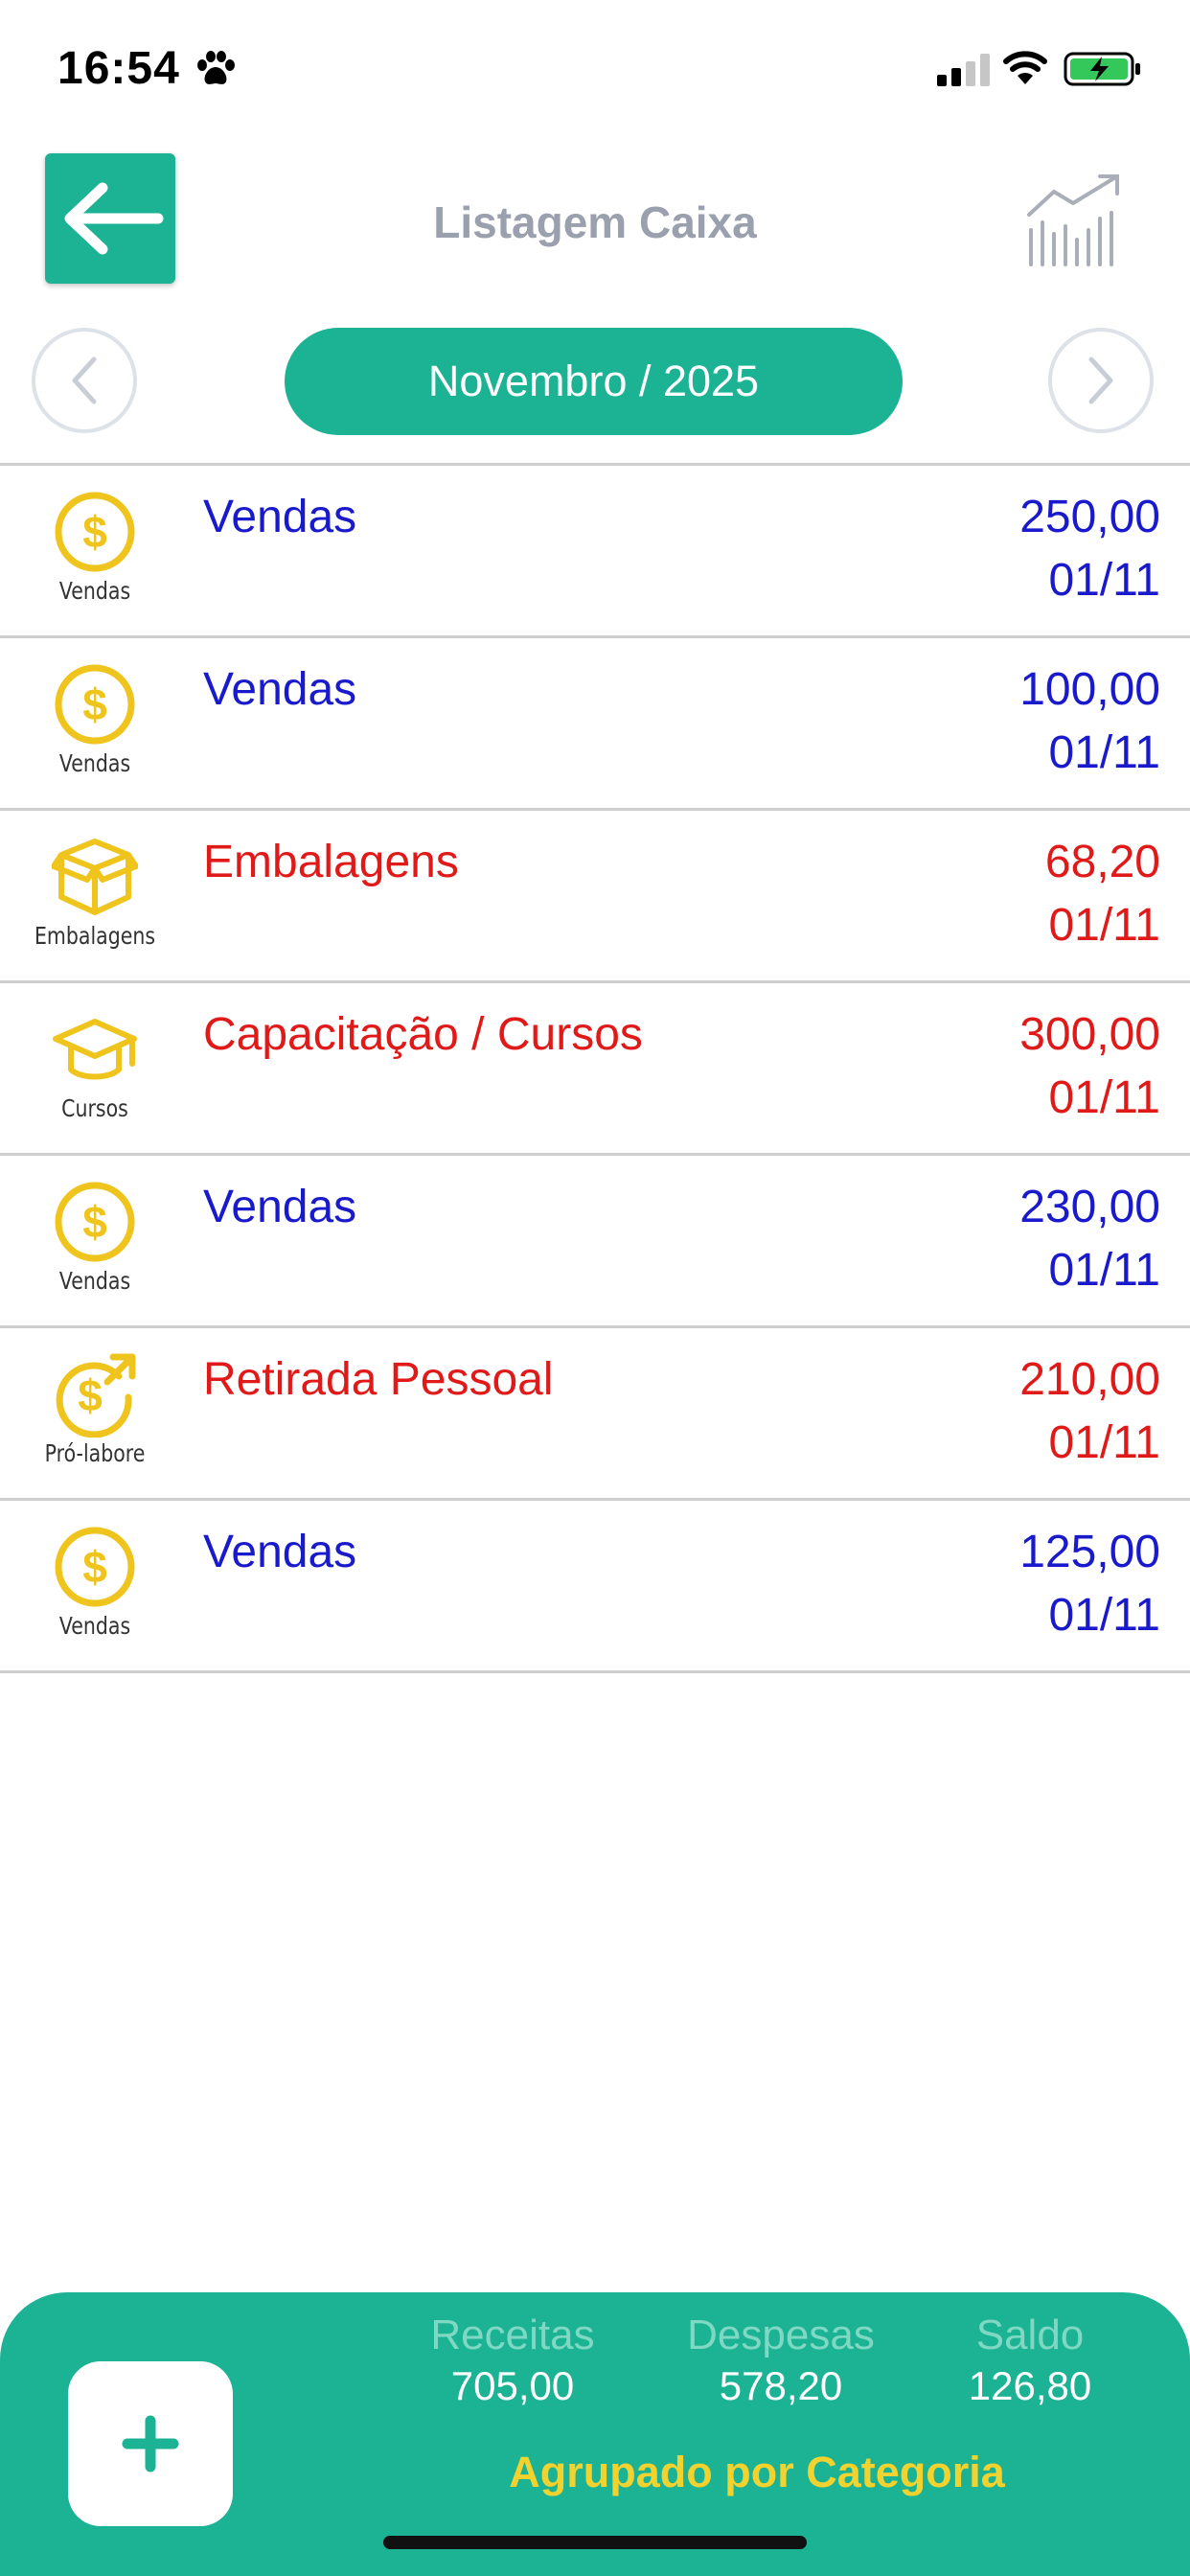 Image resolution: width=1190 pixels, height=2576 pixels. I want to click on despesas-label: Despesas, so click(781, 2335).